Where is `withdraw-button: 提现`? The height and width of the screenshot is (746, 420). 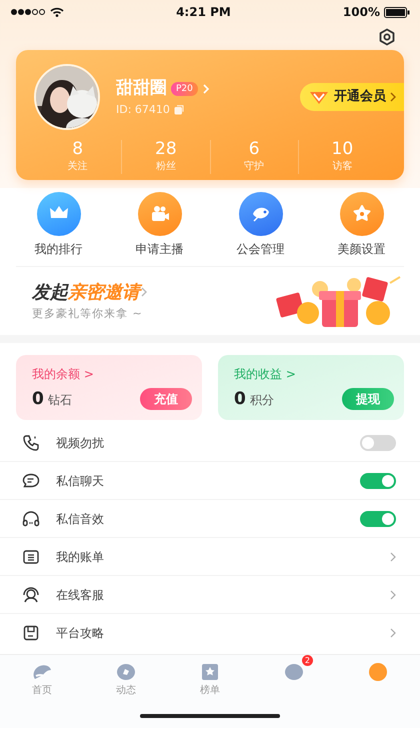
withdraw-button: 提现 is located at coordinates (368, 399).